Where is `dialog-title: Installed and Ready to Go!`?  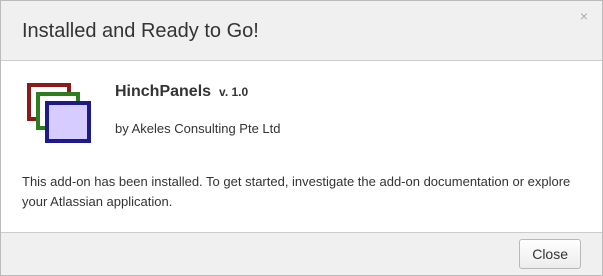
dialog-title: Installed and Ready to Go! is located at coordinates (140, 31).